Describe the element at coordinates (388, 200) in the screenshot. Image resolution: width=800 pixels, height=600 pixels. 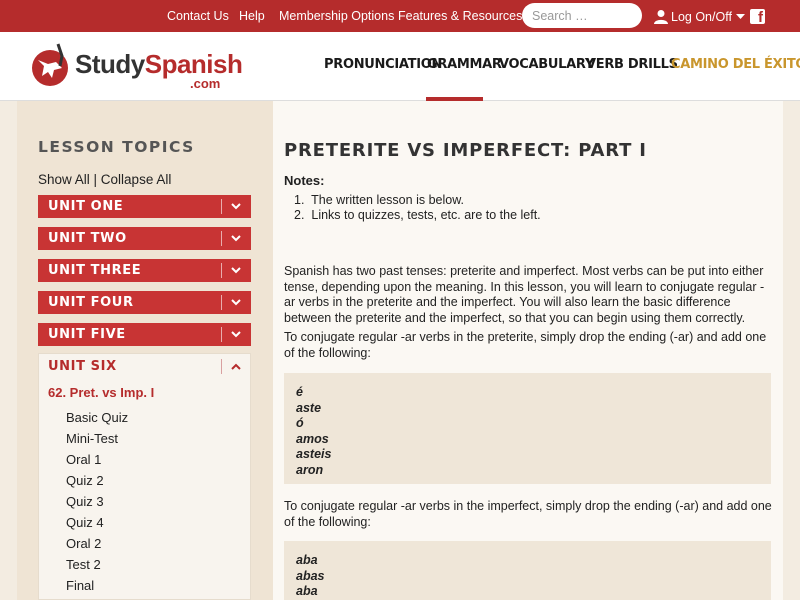
I see `note-text: The written lesson is below.` at that location.